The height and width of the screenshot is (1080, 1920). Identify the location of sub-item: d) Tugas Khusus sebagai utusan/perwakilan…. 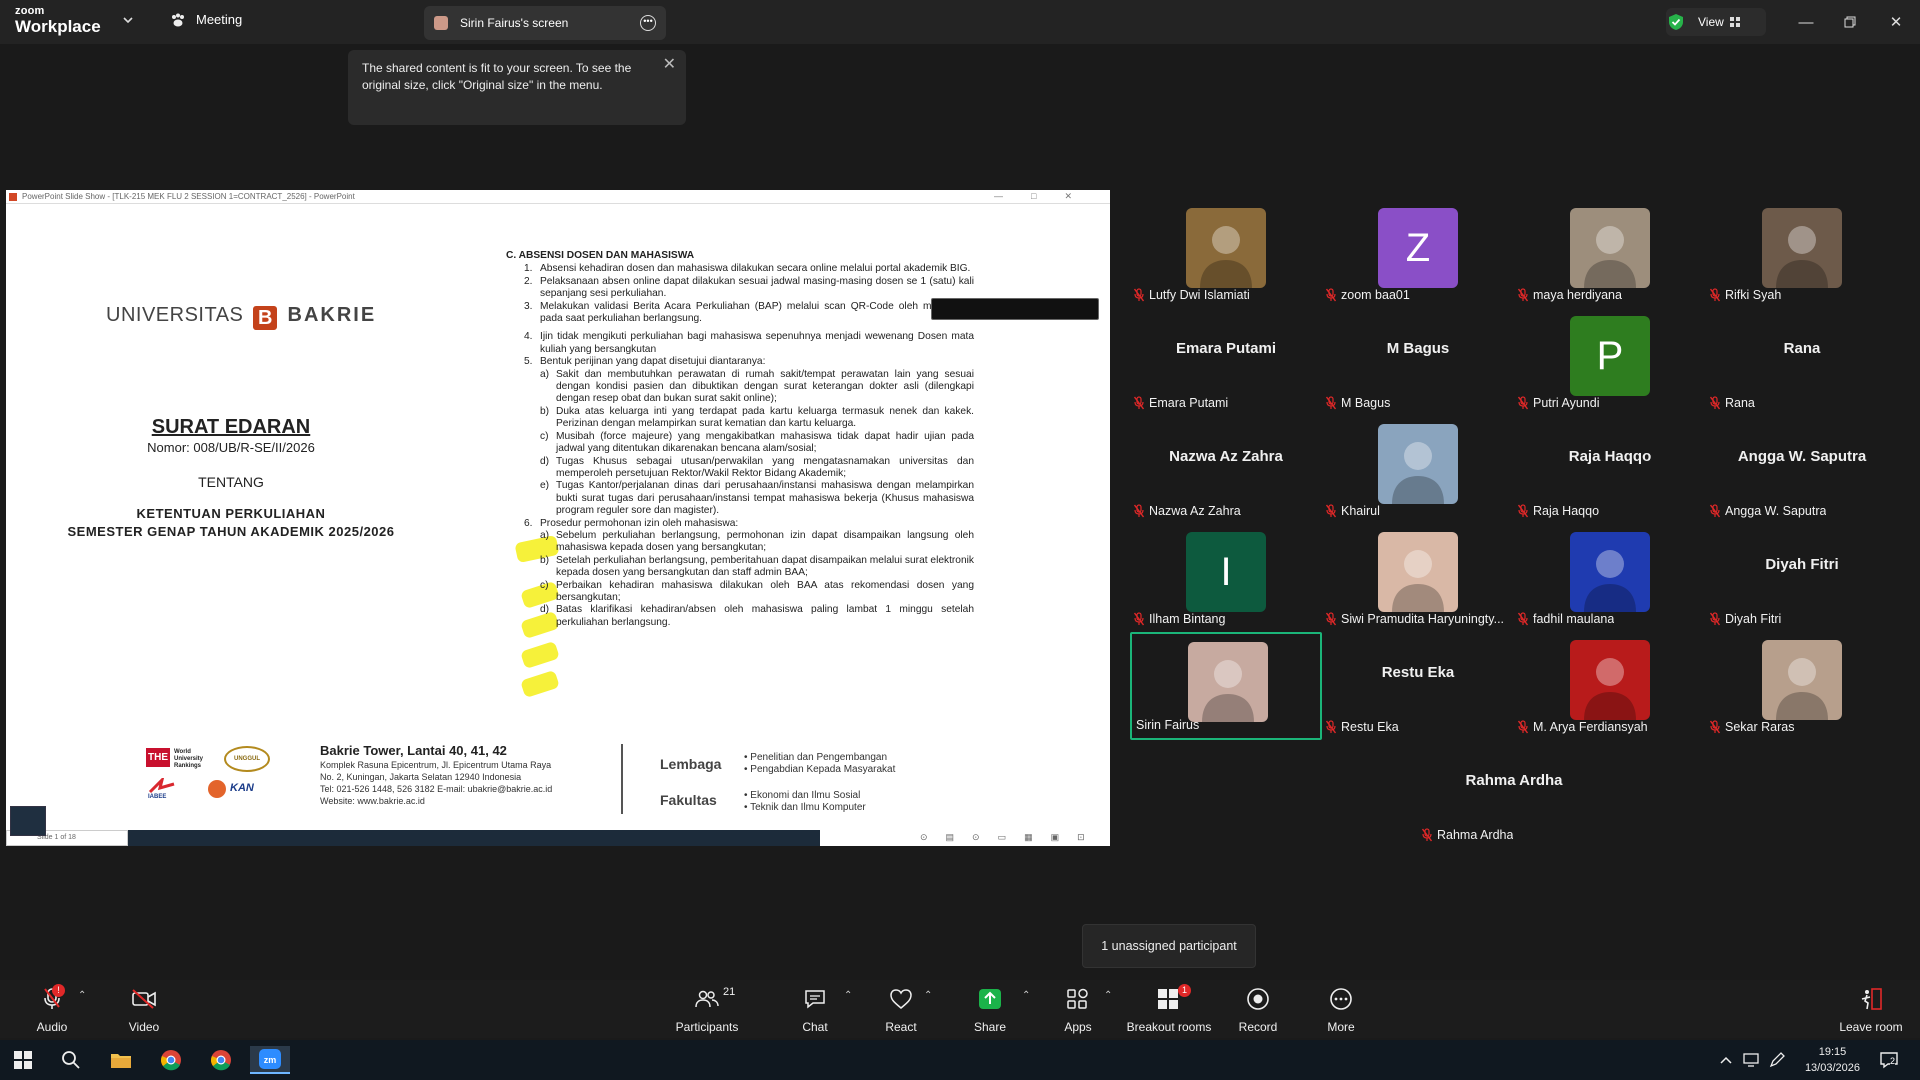
(740, 468).